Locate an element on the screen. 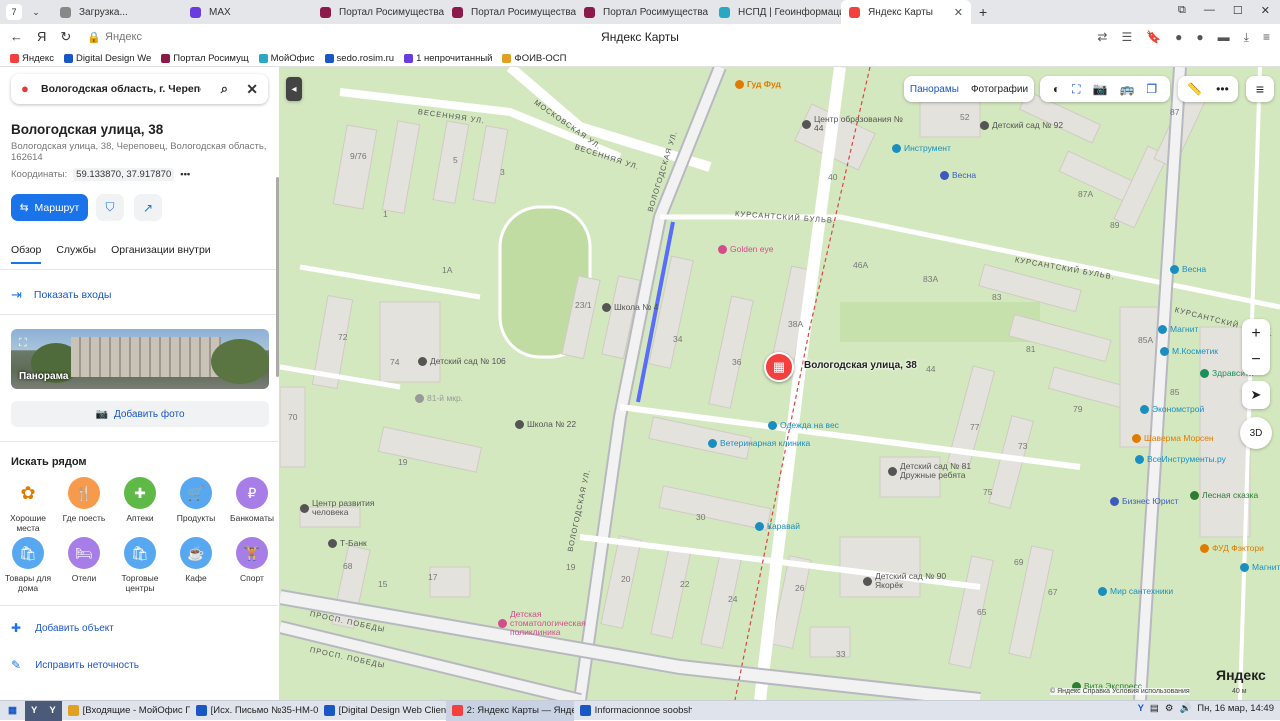  map-poi: ФУД Фэктори is located at coordinates (1232, 548).